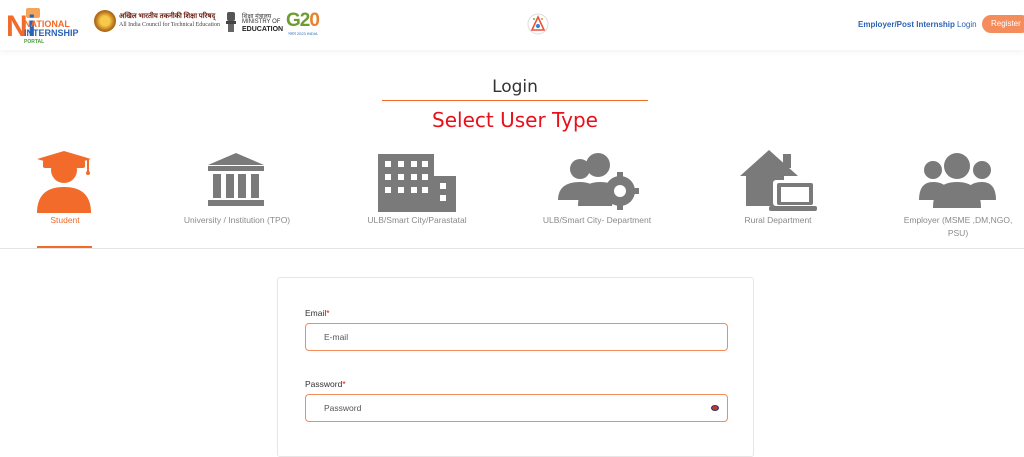  What do you see at coordinates (64, 182) in the screenshot?
I see `student-icon` at bounding box center [64, 182].